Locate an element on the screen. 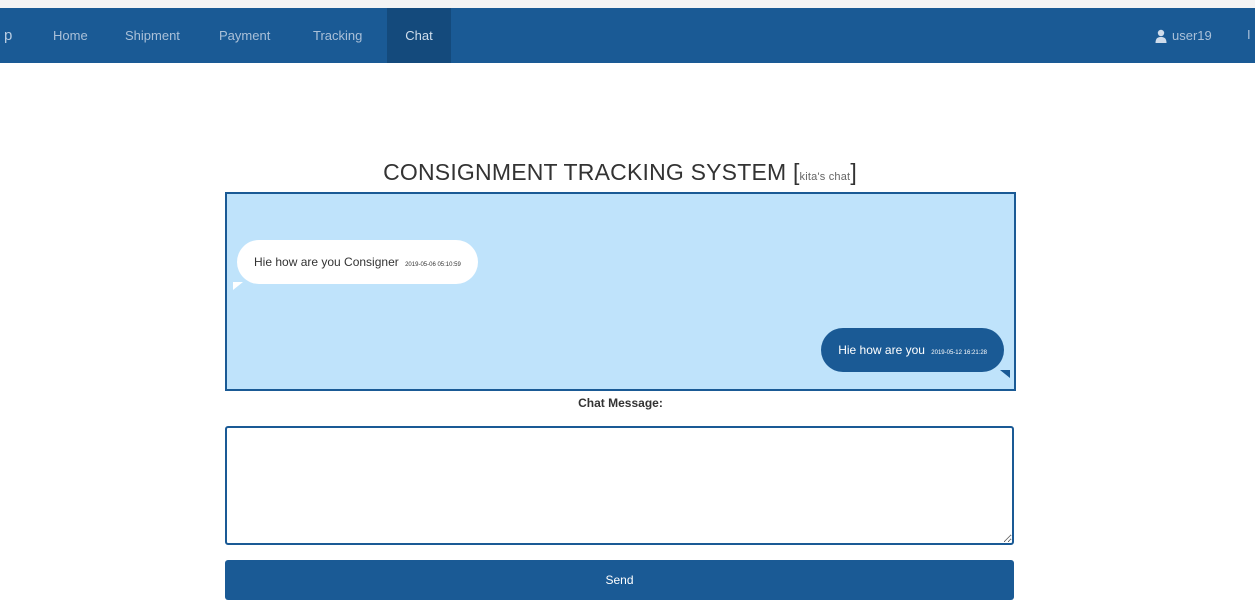  user-name: user19 is located at coordinates (1192, 35).